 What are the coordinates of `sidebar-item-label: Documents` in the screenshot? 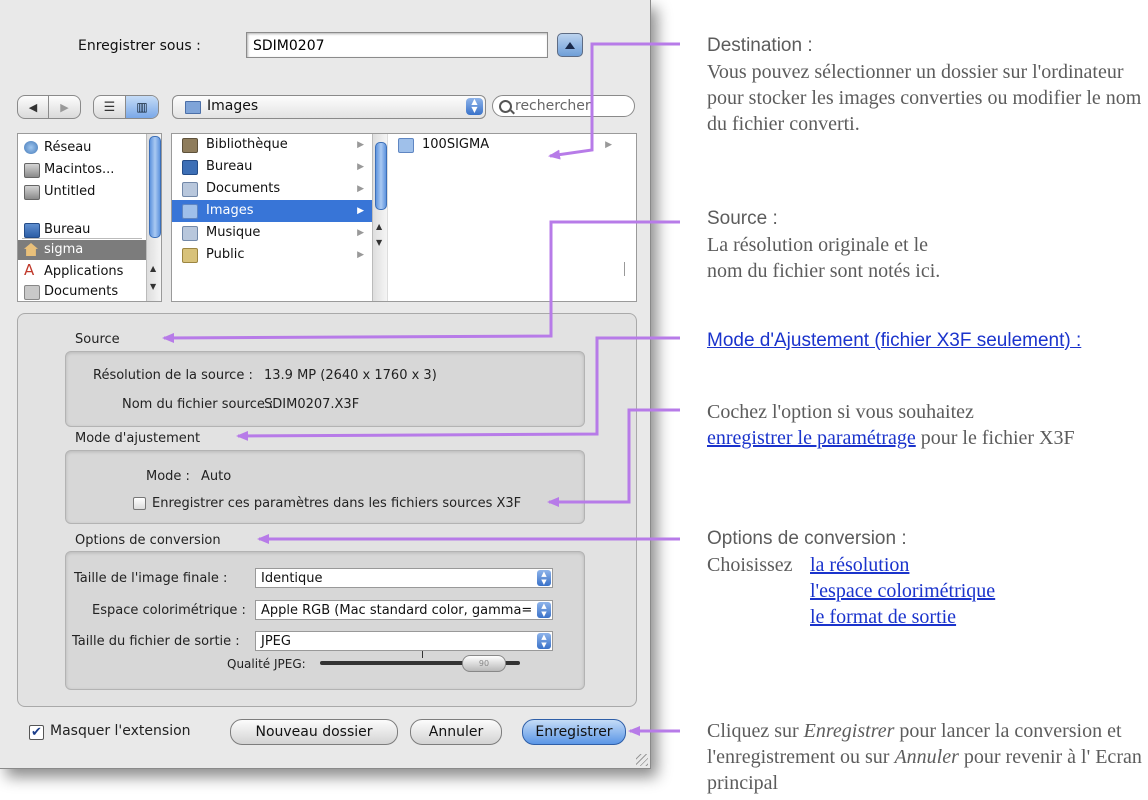 It's located at (81, 291).